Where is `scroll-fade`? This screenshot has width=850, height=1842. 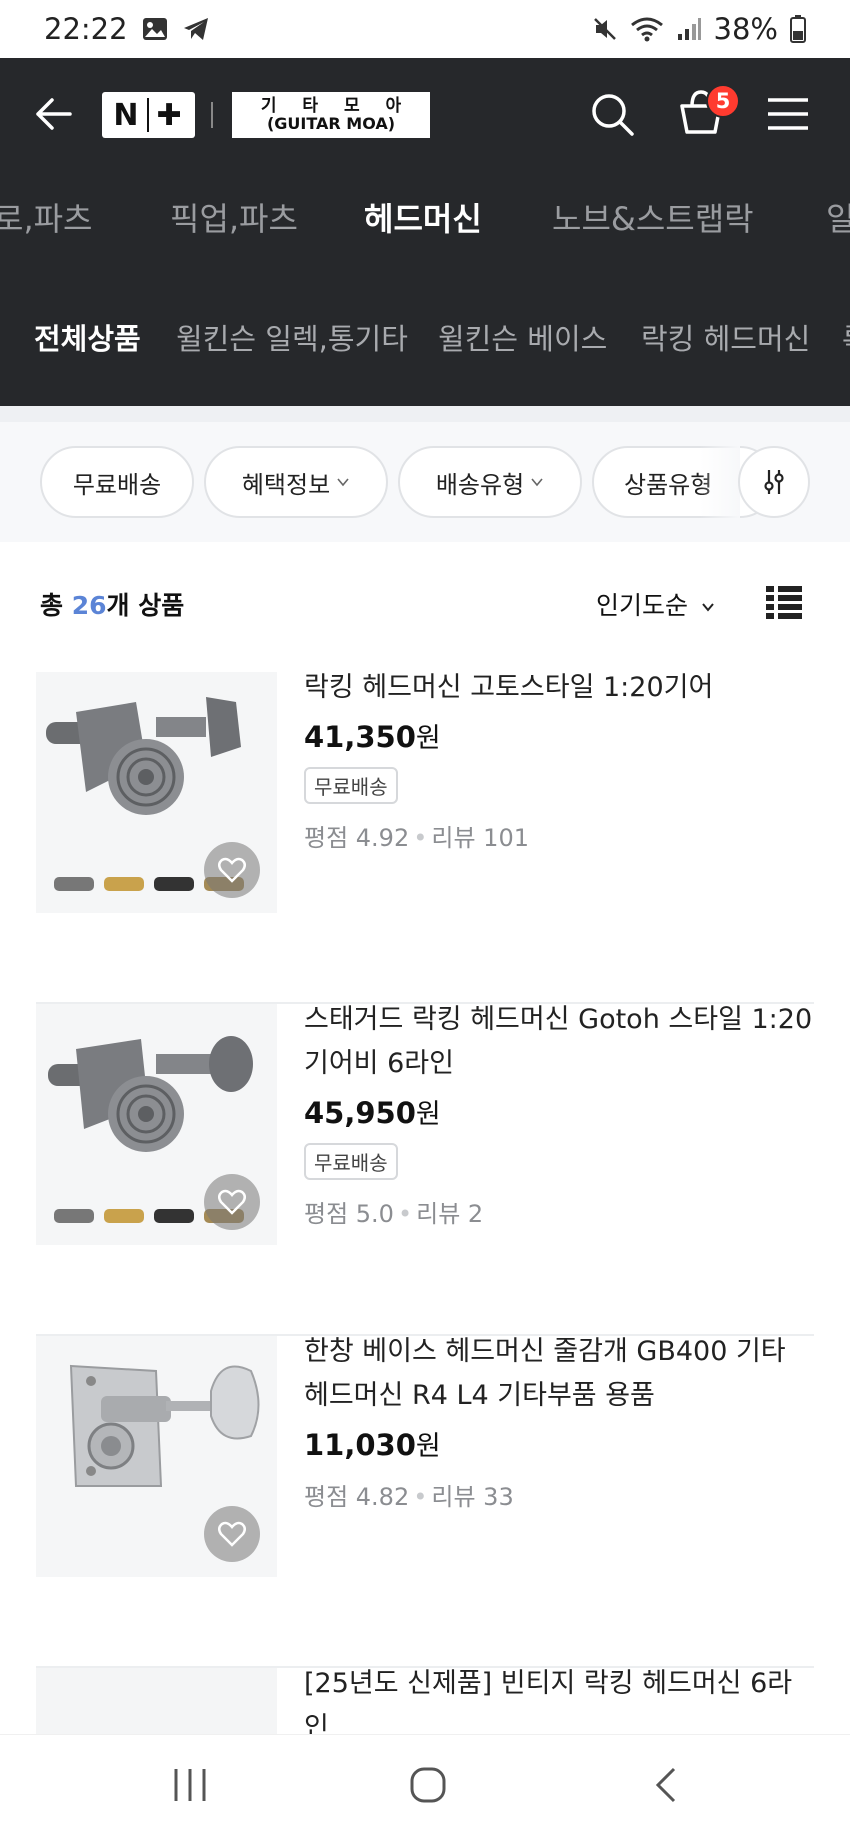
scroll-fade is located at coordinates (720, 482).